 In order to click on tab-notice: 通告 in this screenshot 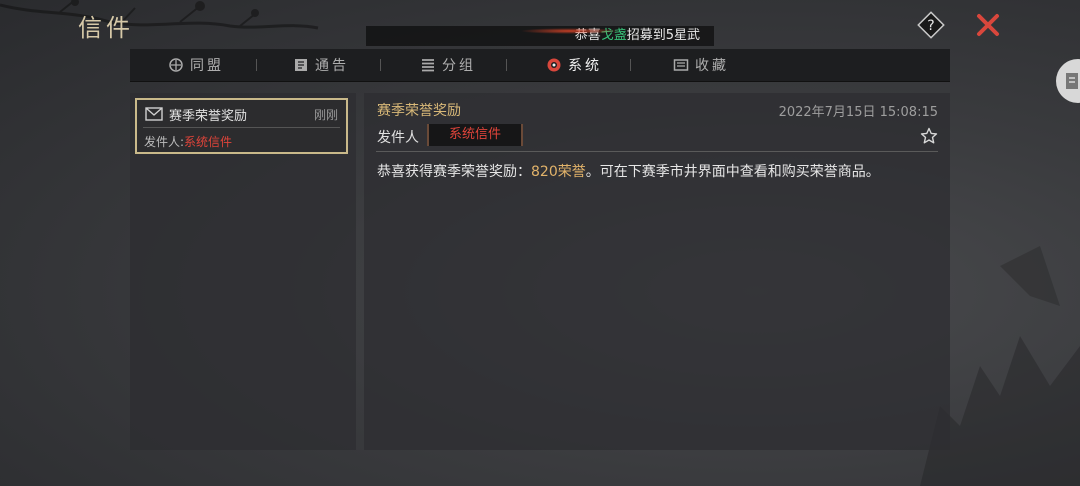, I will do `click(321, 65)`.